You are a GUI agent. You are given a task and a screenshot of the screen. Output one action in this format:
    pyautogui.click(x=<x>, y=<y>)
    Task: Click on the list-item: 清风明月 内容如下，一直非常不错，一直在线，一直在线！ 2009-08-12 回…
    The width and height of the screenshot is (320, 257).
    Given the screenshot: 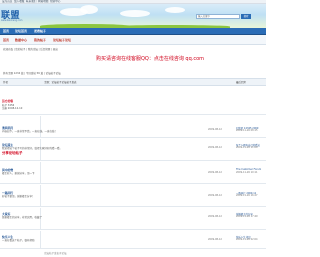 What is the action you would take?
    pyautogui.click(x=133, y=127)
    